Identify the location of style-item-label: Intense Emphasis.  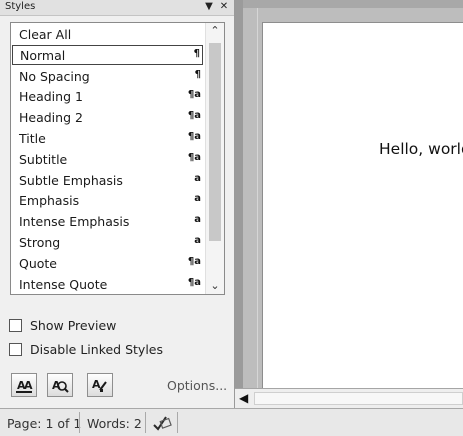
(74, 222).